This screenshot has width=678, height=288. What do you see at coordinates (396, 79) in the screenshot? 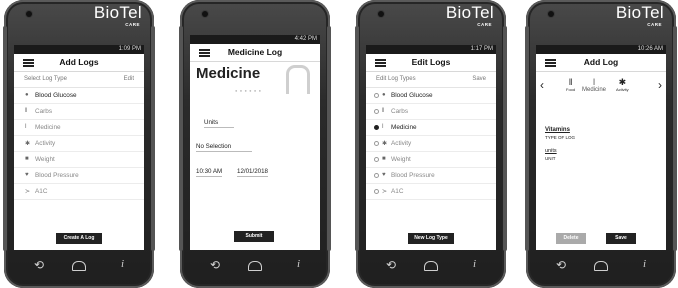
I see `subhead-label: Edit Log Types` at bounding box center [396, 79].